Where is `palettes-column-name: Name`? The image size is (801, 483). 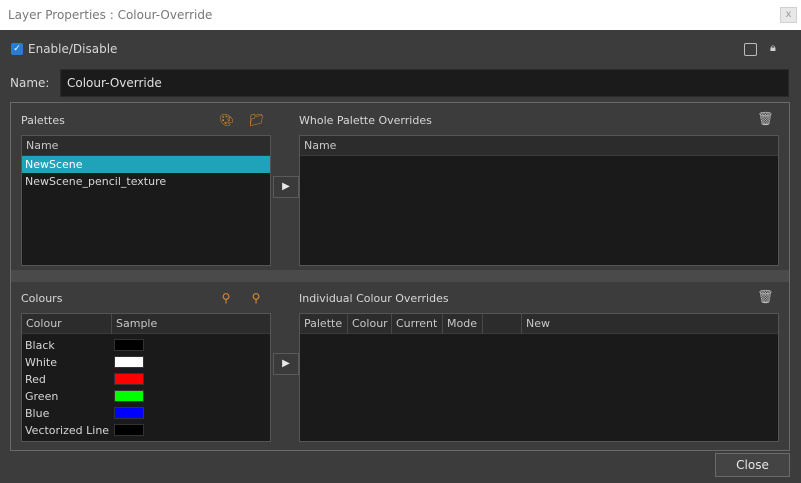
palettes-column-name: Name is located at coordinates (42, 145).